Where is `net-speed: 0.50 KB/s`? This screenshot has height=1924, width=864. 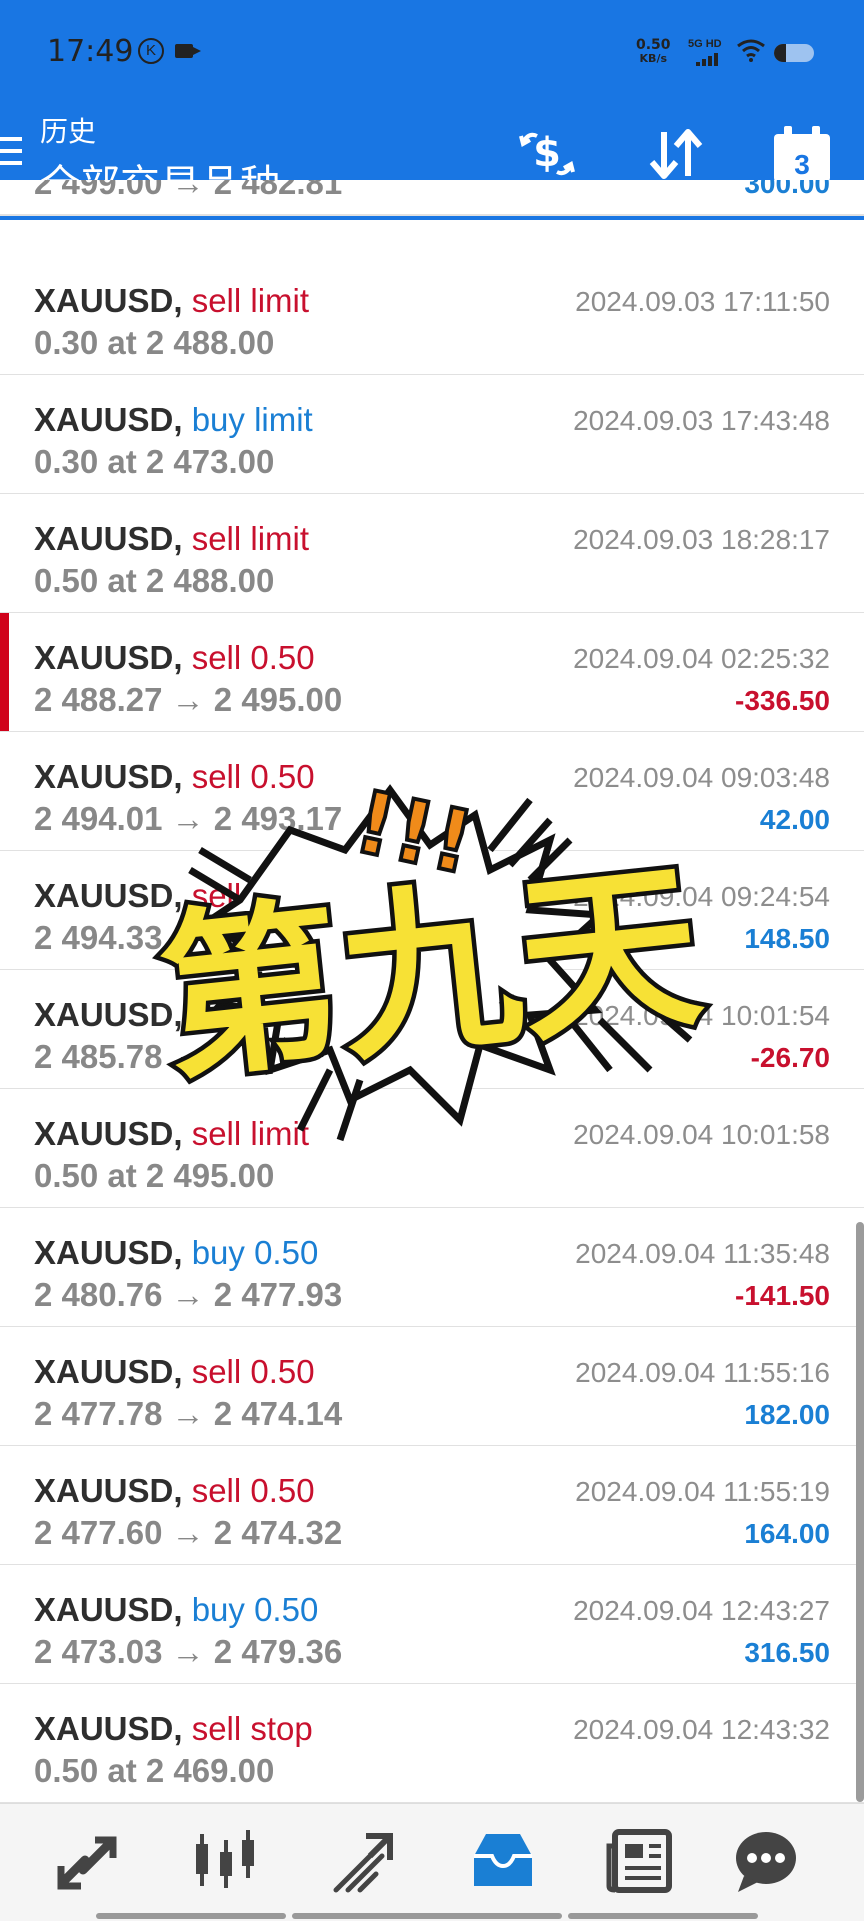
net-speed: 0.50 KB/s is located at coordinates (653, 52).